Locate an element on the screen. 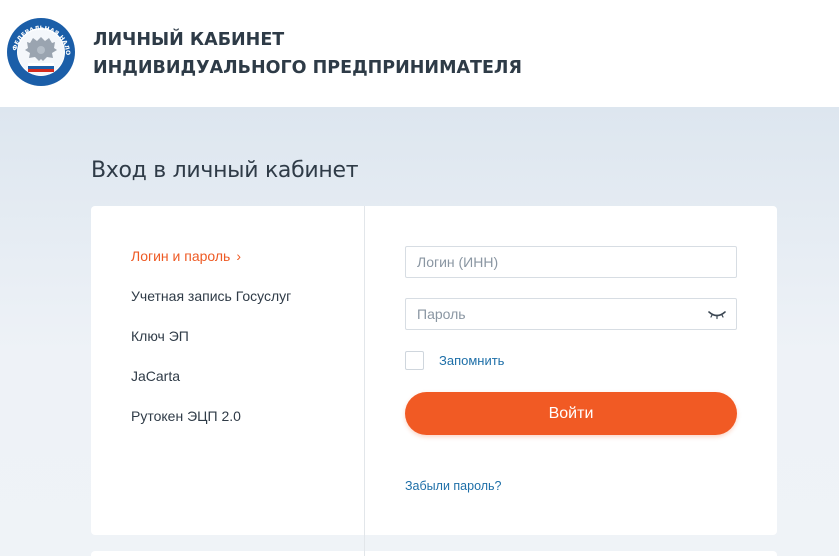  fns-emblem-icon: ФЕДЕРАЛЬНАЯ НАЛОГОВАЯ СЛУЖБА is located at coordinates (41, 52).